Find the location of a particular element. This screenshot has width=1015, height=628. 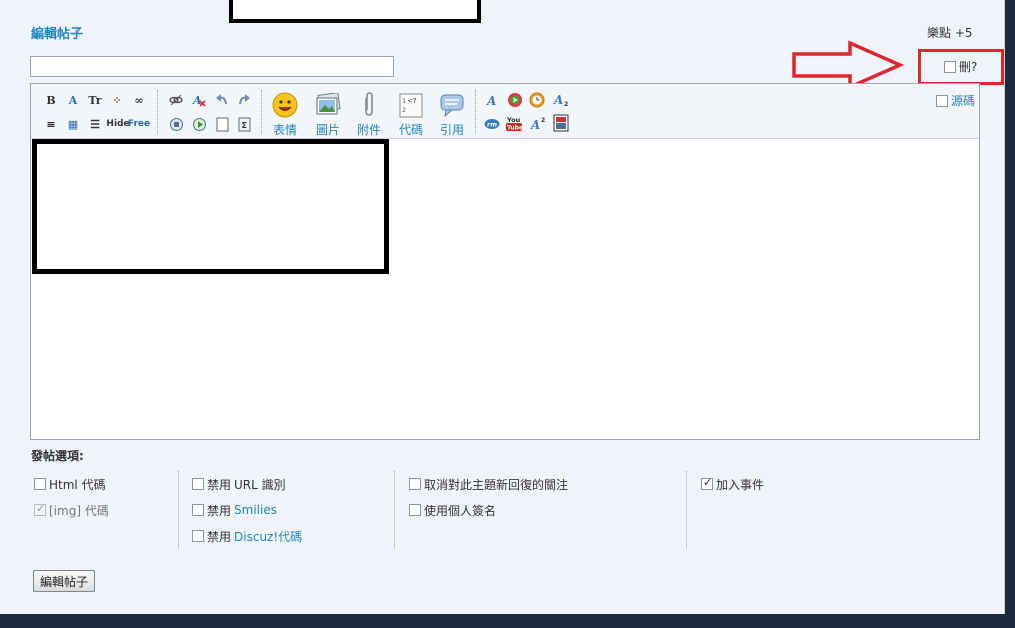

source-mode-toggle: 源碼 is located at coordinates (955, 100).